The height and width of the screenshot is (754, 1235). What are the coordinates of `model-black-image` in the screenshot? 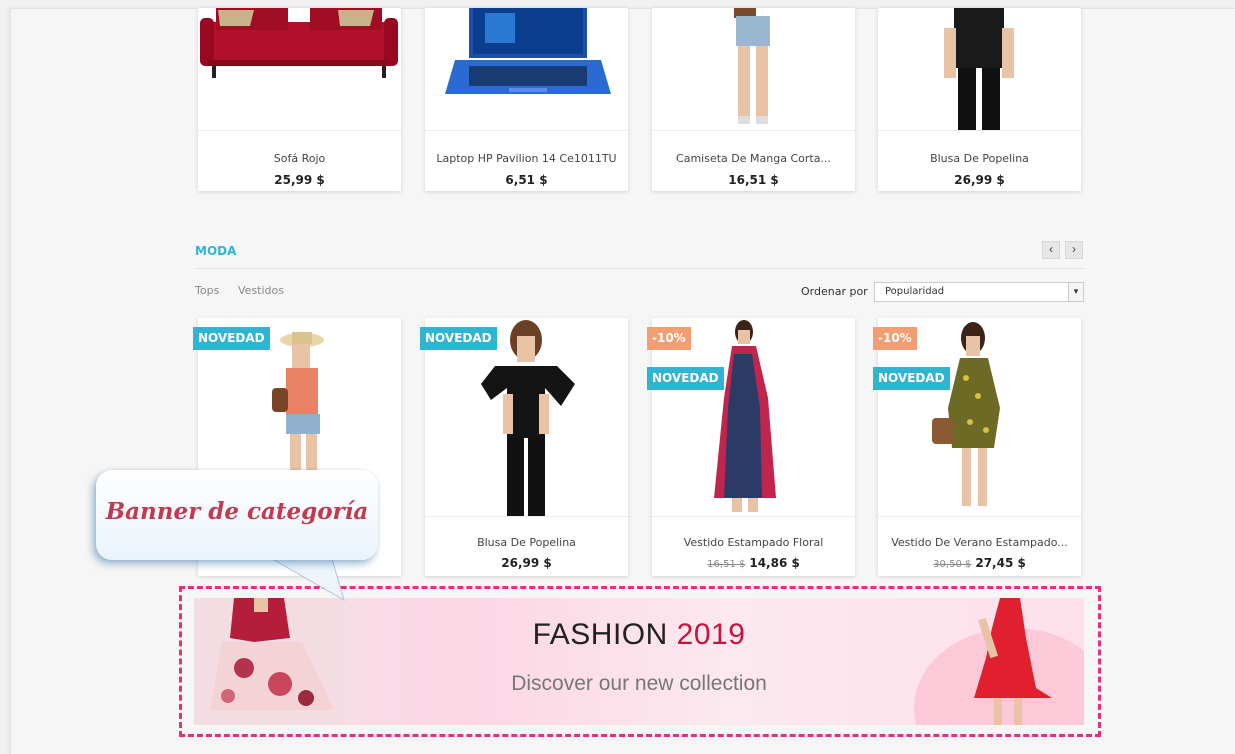 It's located at (979, 69).